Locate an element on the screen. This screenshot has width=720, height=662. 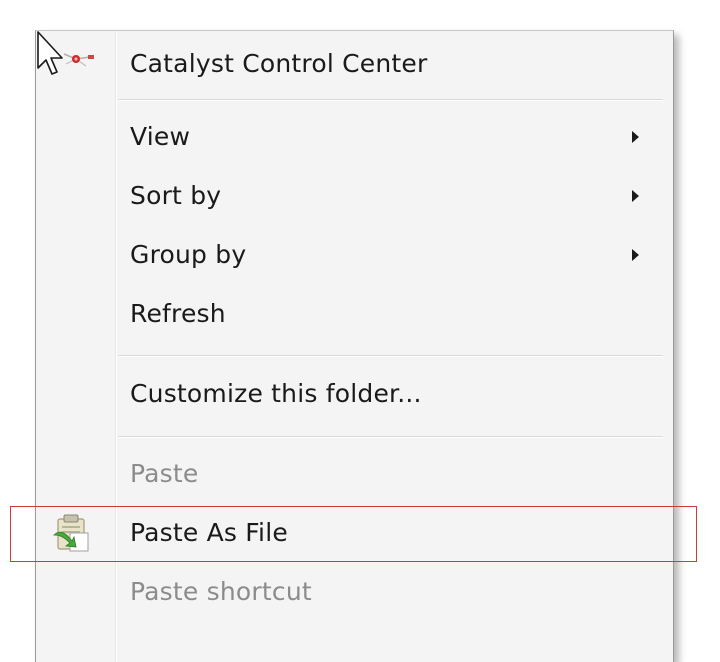
menu-item-catalyst-control-center: Catalyst Control Center is located at coordinates (354, 64).